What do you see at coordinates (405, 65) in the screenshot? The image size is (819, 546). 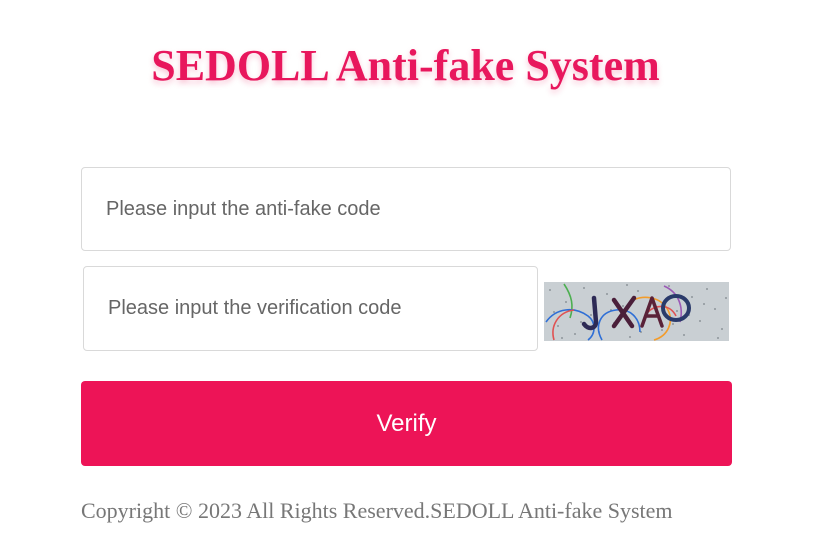 I see `page-title: SEDOLL Anti-fake System` at bounding box center [405, 65].